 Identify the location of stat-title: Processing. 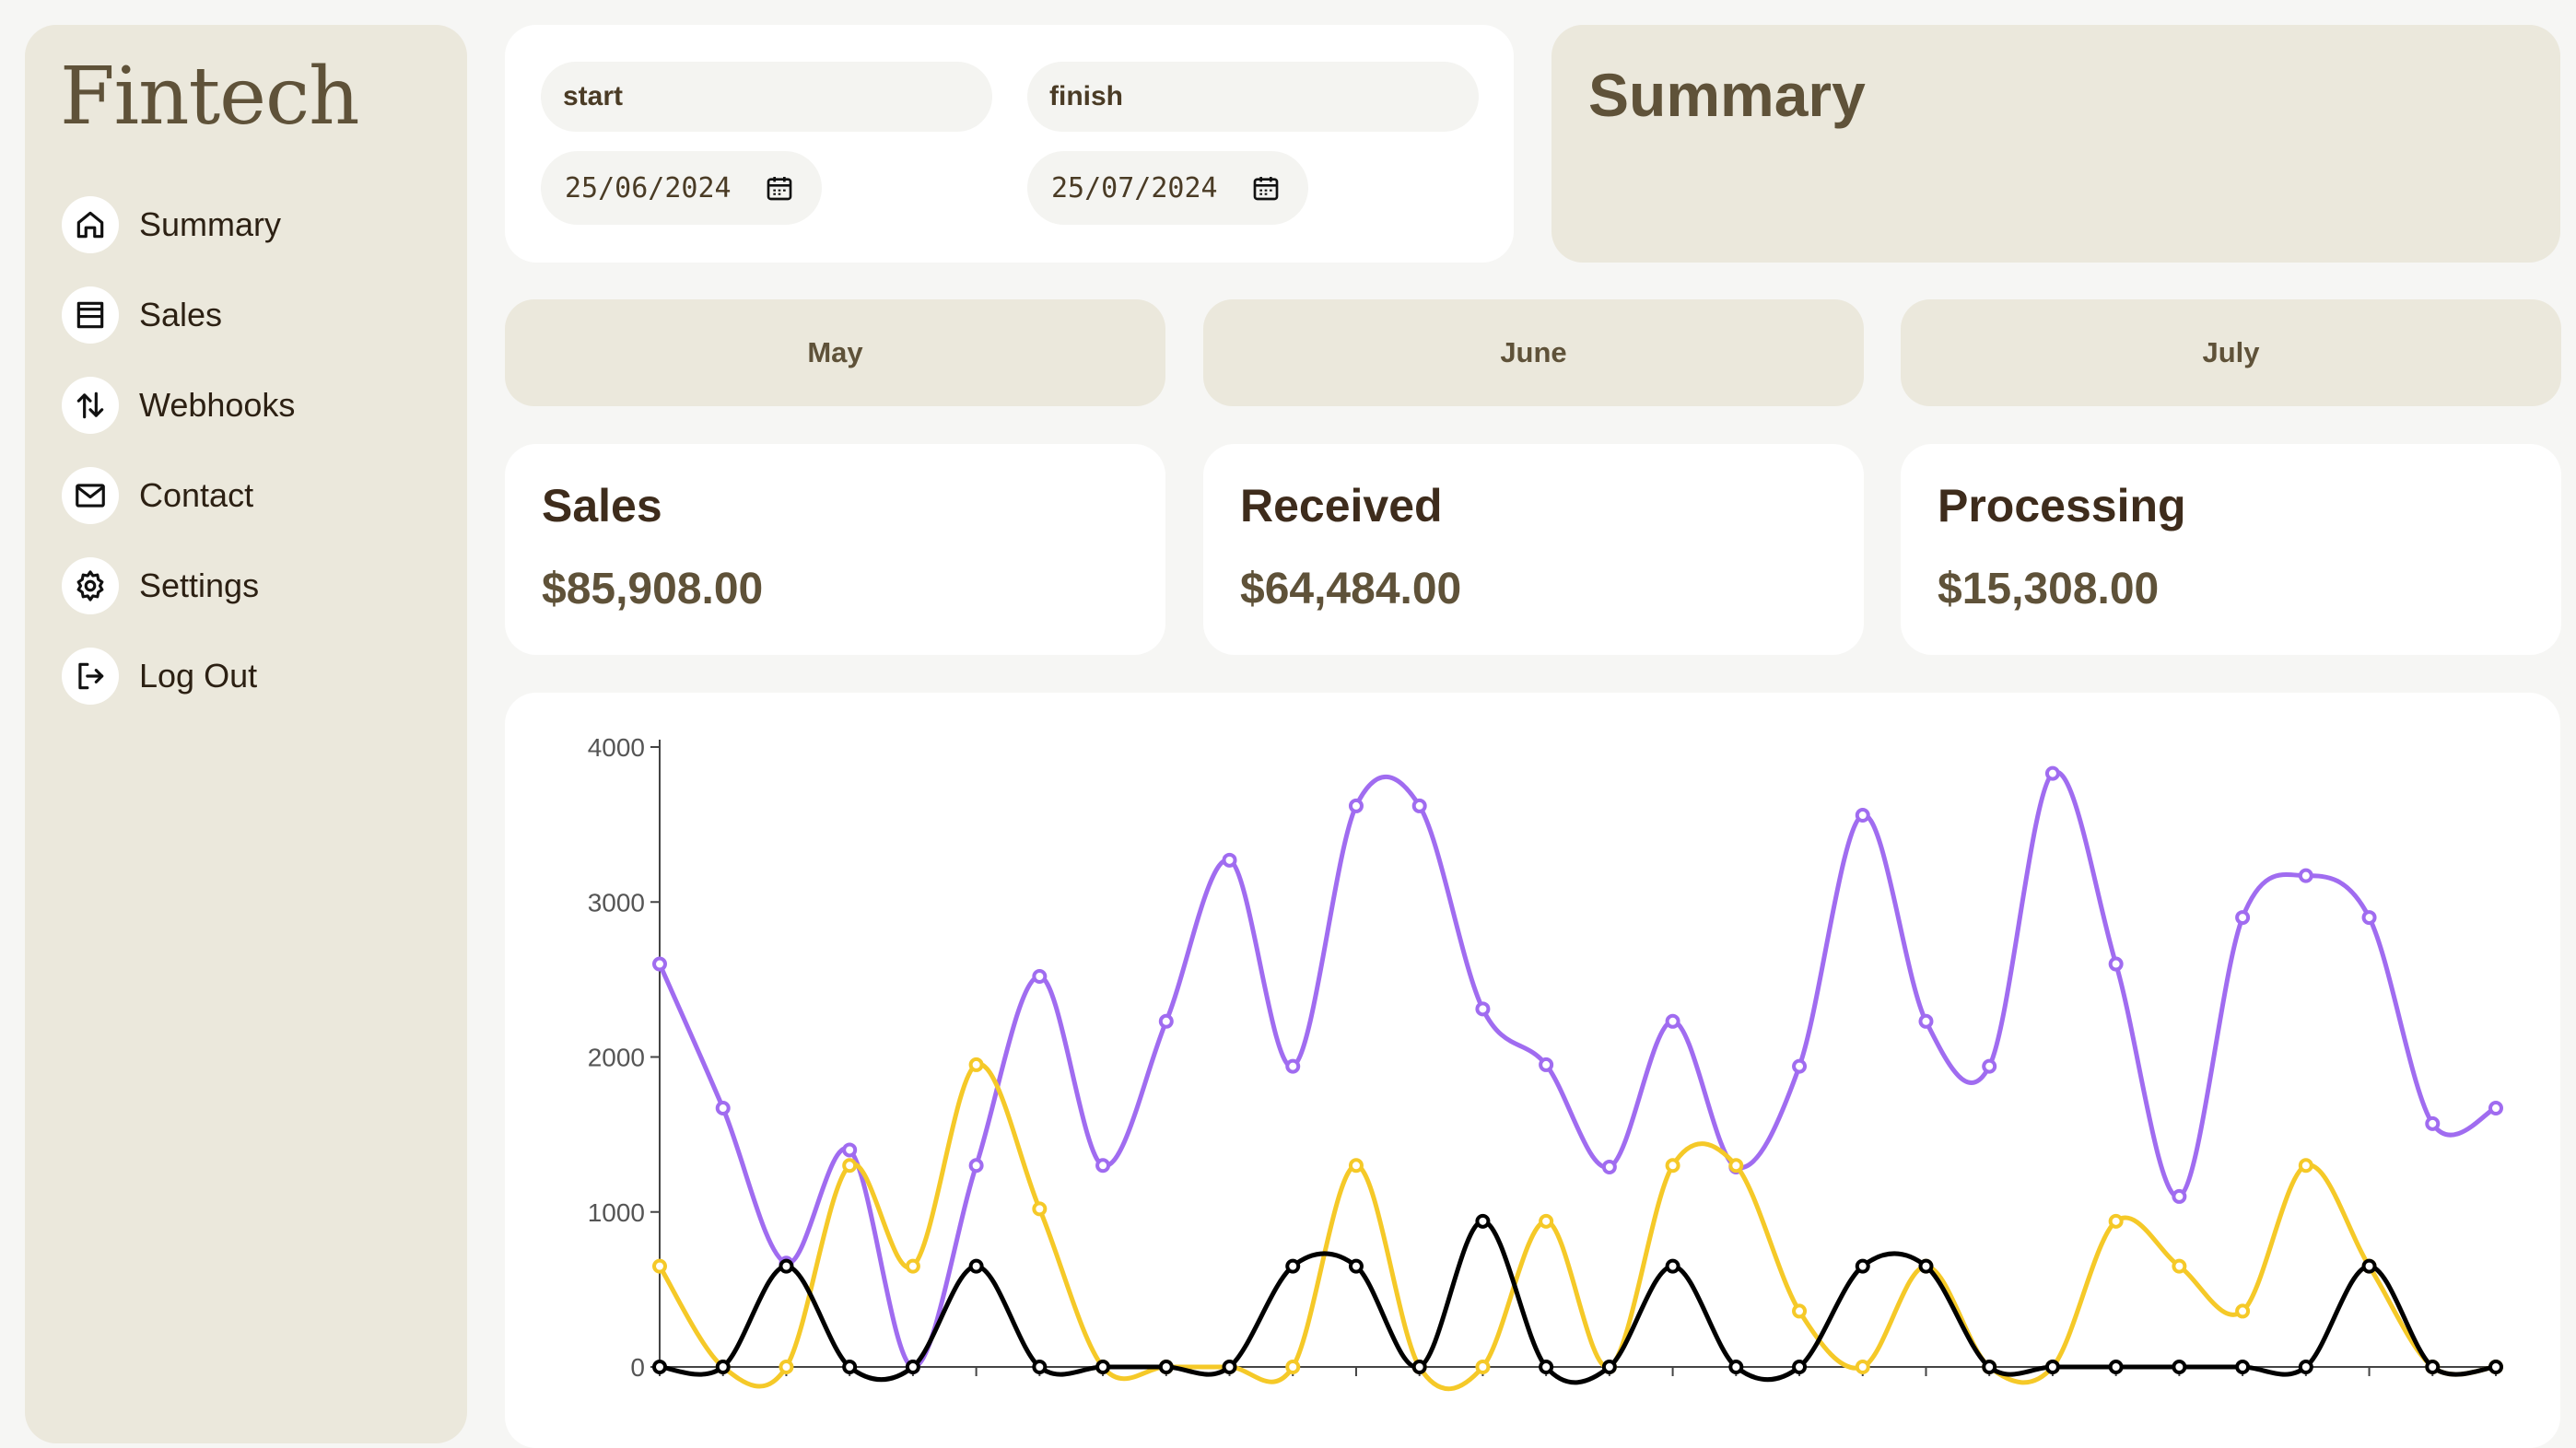
(2062, 505).